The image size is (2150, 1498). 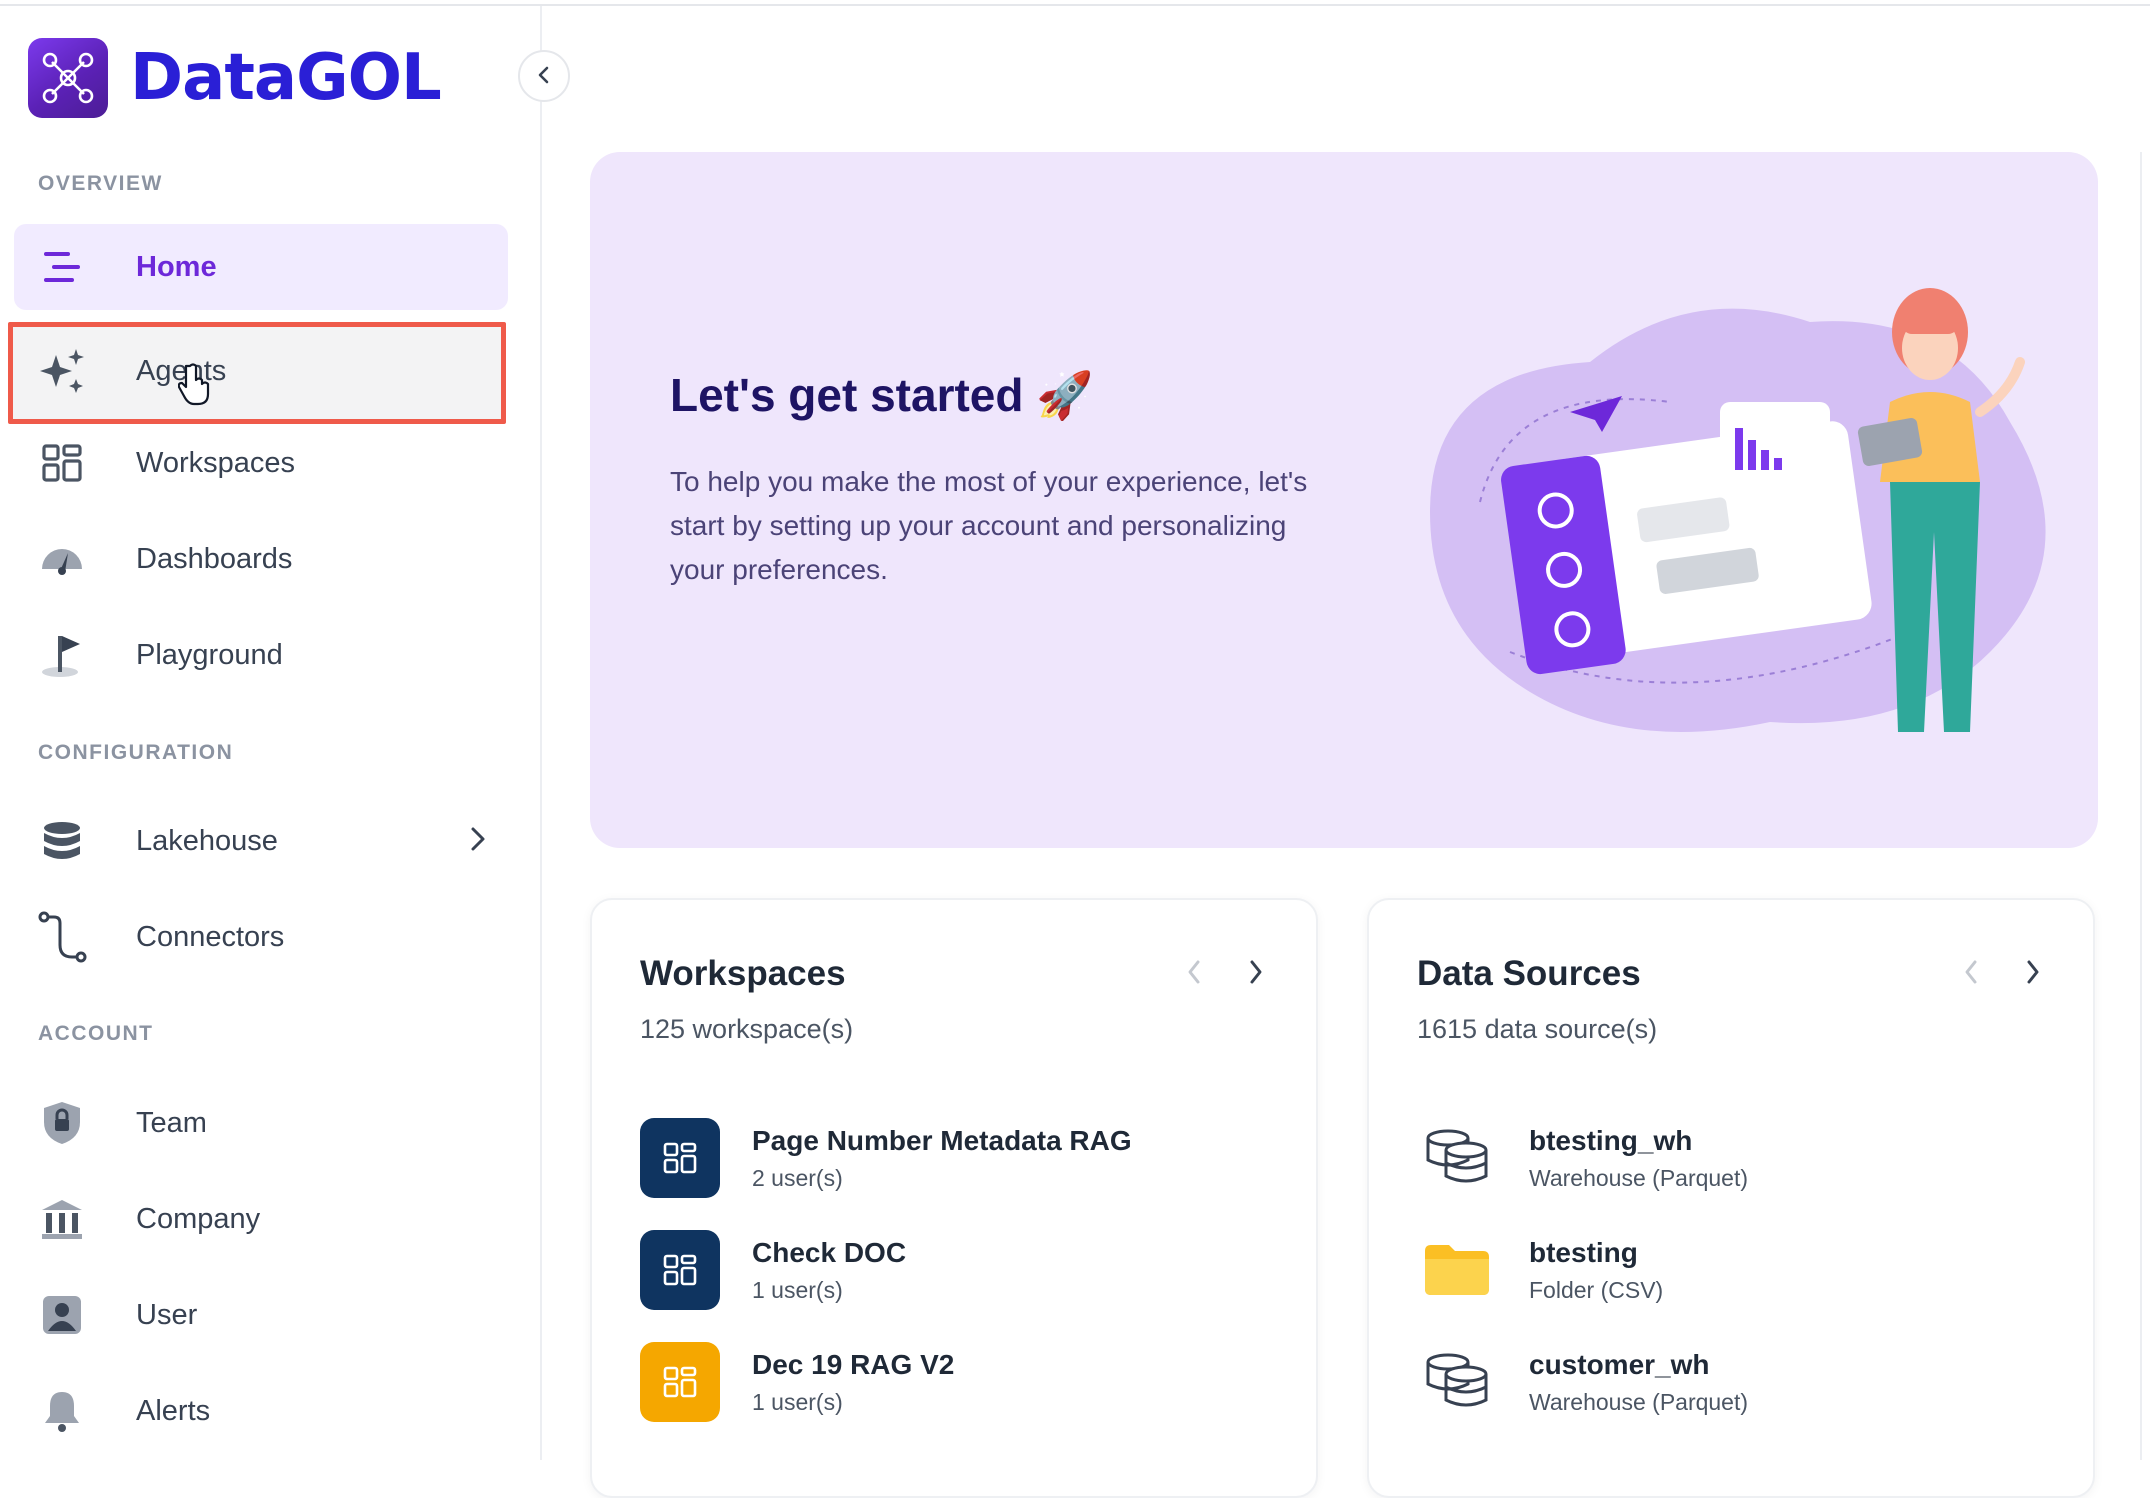 What do you see at coordinates (62, 1411) in the screenshot?
I see `bell-icon` at bounding box center [62, 1411].